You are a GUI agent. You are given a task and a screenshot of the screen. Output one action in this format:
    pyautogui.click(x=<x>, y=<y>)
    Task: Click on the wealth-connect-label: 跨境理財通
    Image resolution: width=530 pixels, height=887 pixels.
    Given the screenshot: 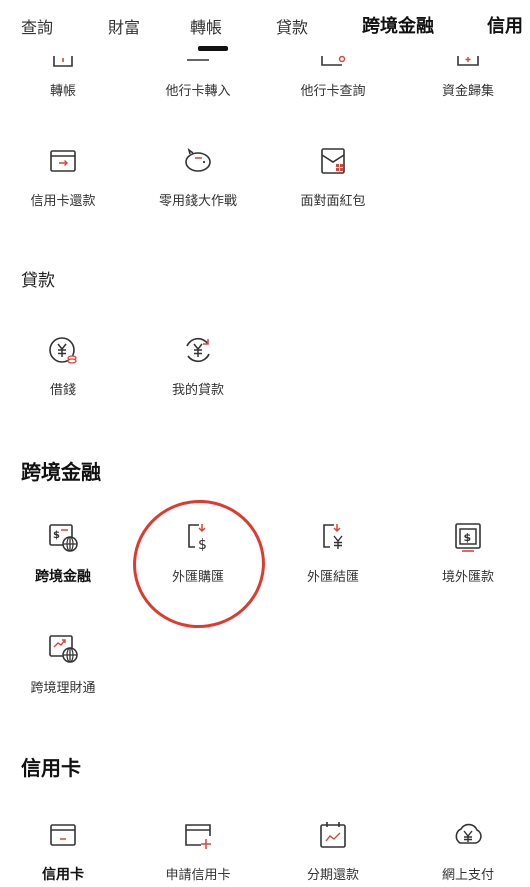 What is the action you would take?
    pyautogui.click(x=63, y=688)
    